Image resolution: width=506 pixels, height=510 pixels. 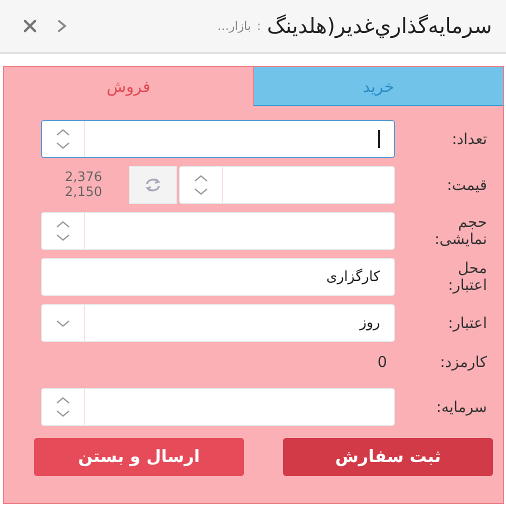 What do you see at coordinates (467, 323) in the screenshot?
I see `field-label: اعتبار:` at bounding box center [467, 323].